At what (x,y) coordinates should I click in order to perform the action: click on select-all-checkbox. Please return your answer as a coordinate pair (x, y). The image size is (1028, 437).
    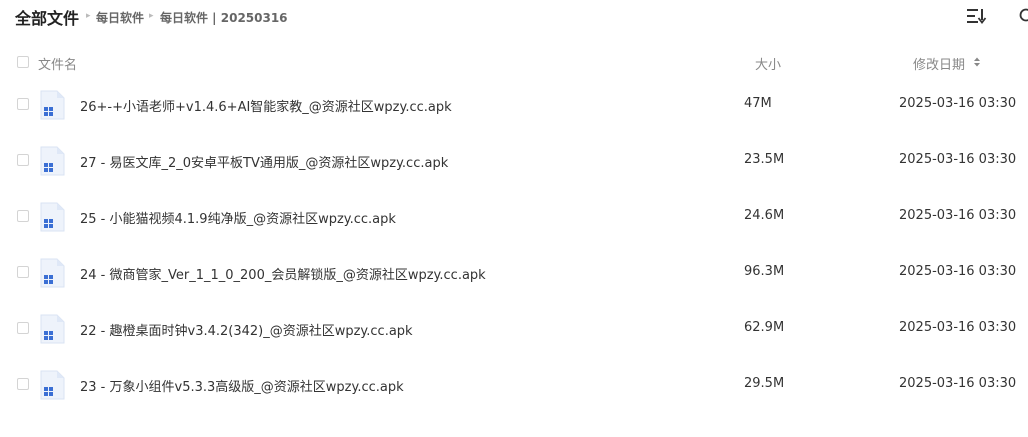
    Looking at the image, I should click on (23, 62).